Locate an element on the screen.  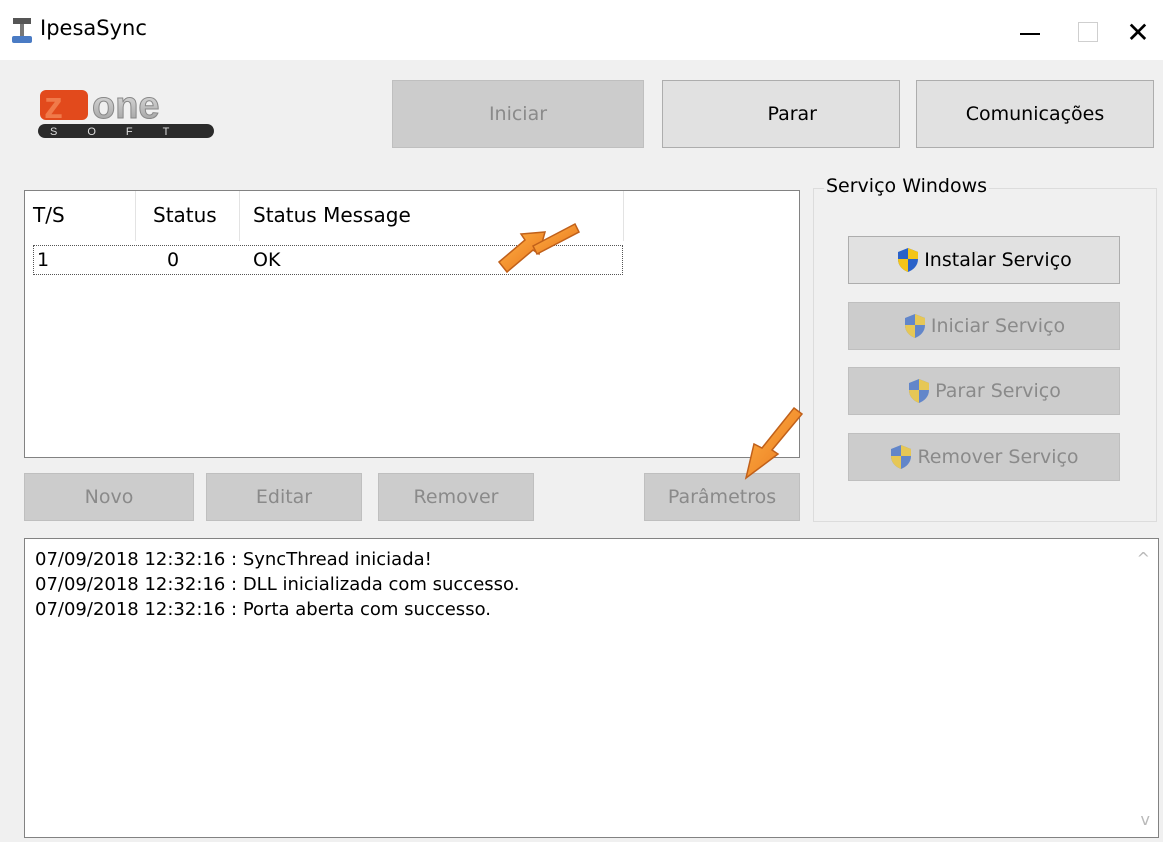
column-header-status: Status is located at coordinates (185, 215).